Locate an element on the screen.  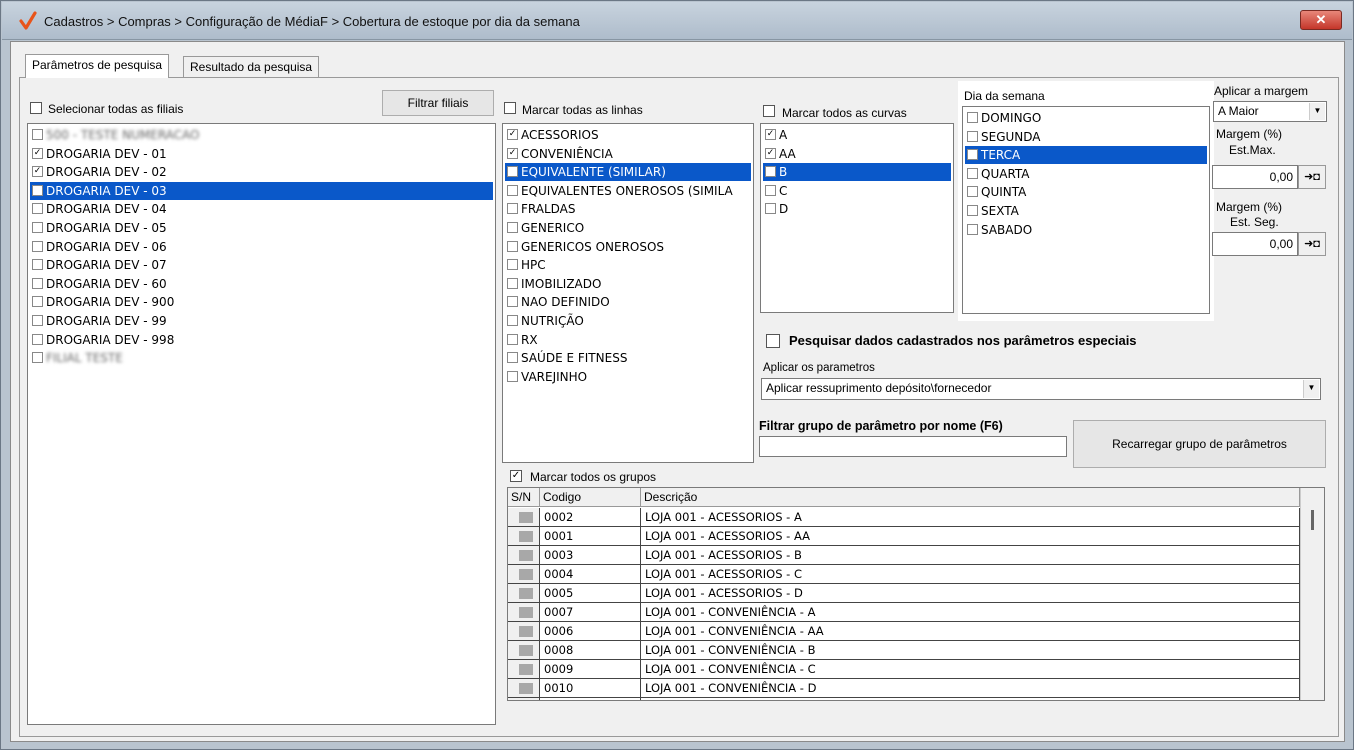
margem-estseg-input: 0,00 is located at coordinates (1255, 244).